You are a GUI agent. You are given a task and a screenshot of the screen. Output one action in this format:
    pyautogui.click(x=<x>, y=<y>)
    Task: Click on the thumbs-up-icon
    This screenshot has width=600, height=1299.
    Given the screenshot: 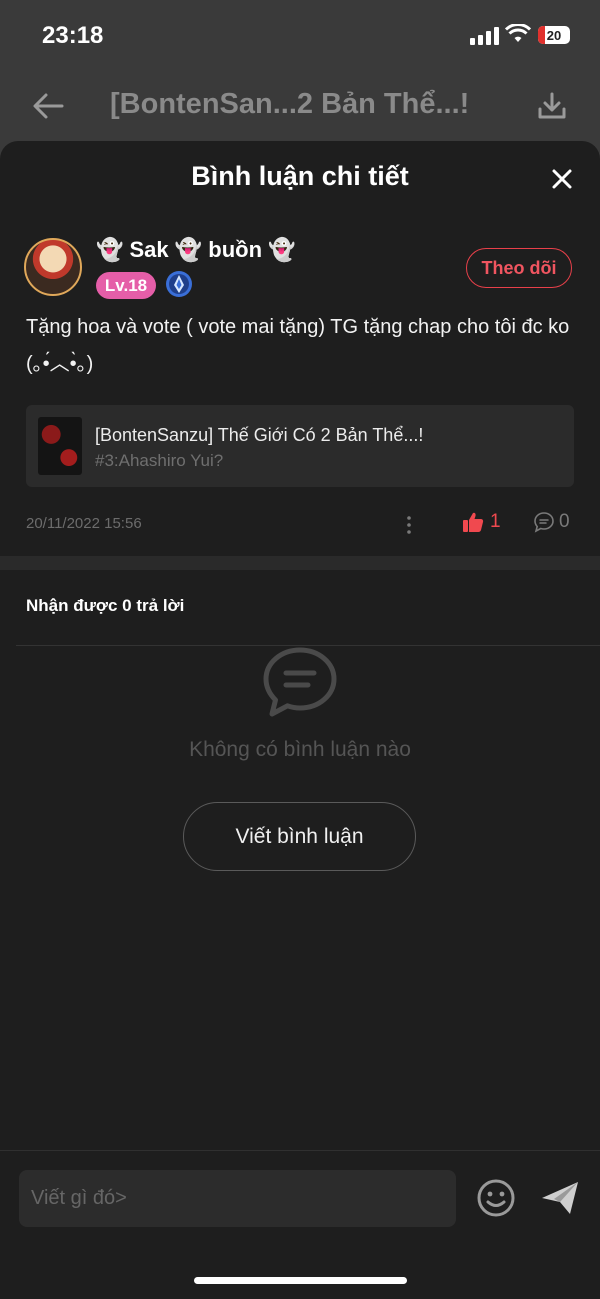 What is the action you would take?
    pyautogui.click(x=473, y=522)
    